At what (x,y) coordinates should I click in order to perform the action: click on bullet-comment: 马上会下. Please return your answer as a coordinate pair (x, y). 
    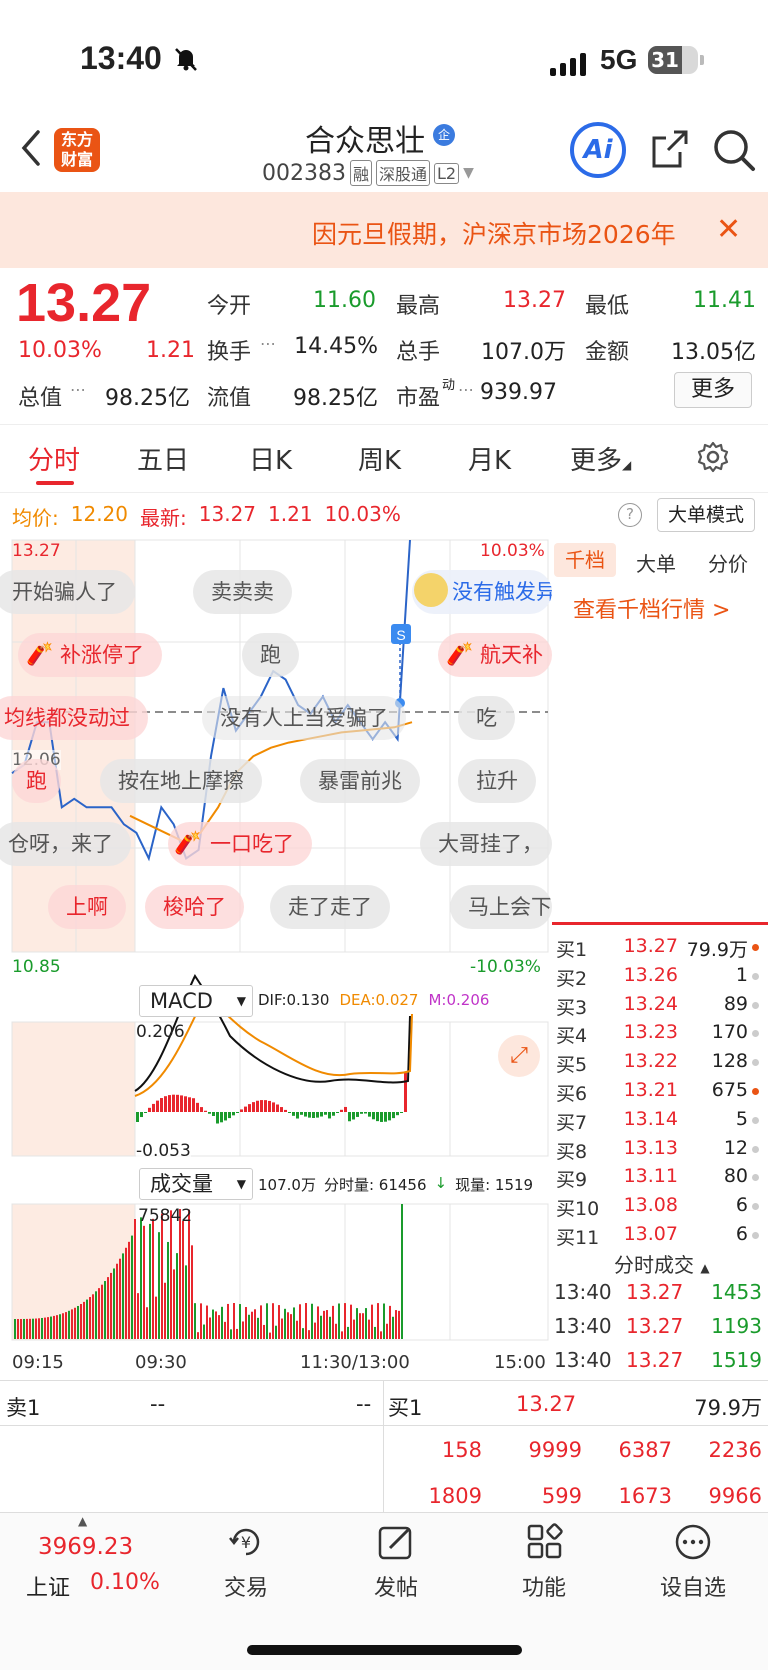
    Looking at the image, I should click on (501, 907).